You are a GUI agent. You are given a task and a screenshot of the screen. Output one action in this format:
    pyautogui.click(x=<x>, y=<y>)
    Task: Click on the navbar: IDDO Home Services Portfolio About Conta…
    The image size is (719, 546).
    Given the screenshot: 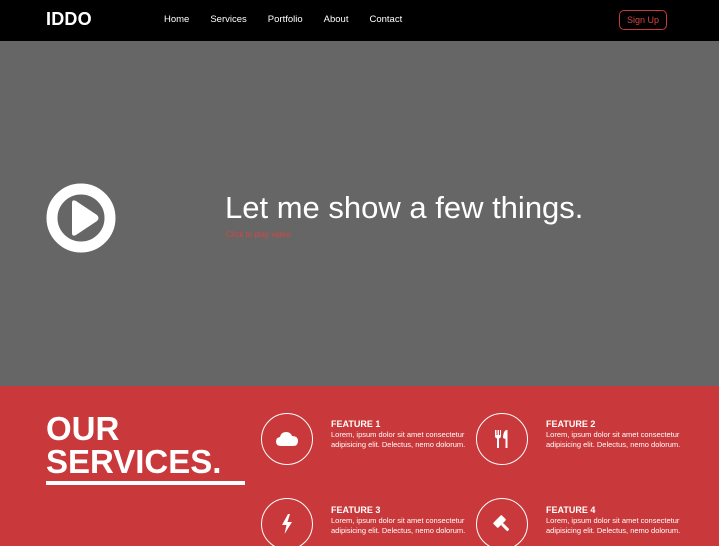 What is the action you would take?
    pyautogui.click(x=359, y=20)
    